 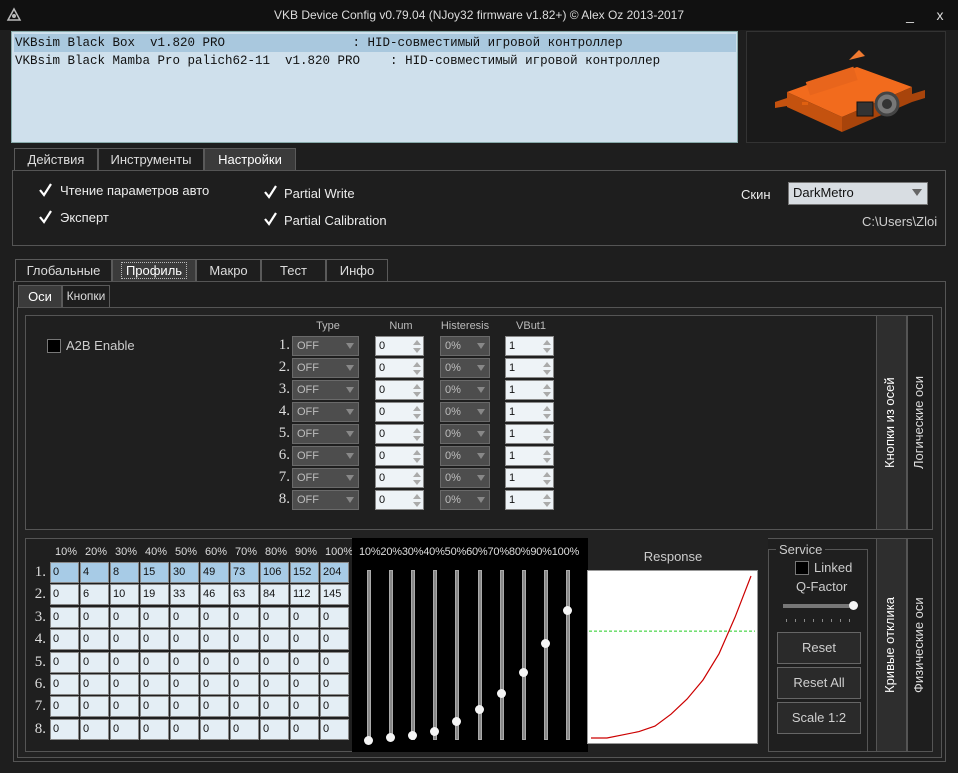 What do you see at coordinates (274, 572) in the screenshot?
I see `curve-value-cell: 106` at bounding box center [274, 572].